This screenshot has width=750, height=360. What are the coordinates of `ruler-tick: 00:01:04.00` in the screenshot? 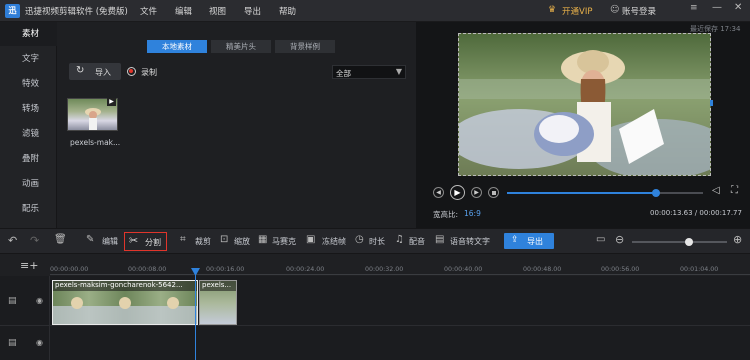 It's located at (699, 269).